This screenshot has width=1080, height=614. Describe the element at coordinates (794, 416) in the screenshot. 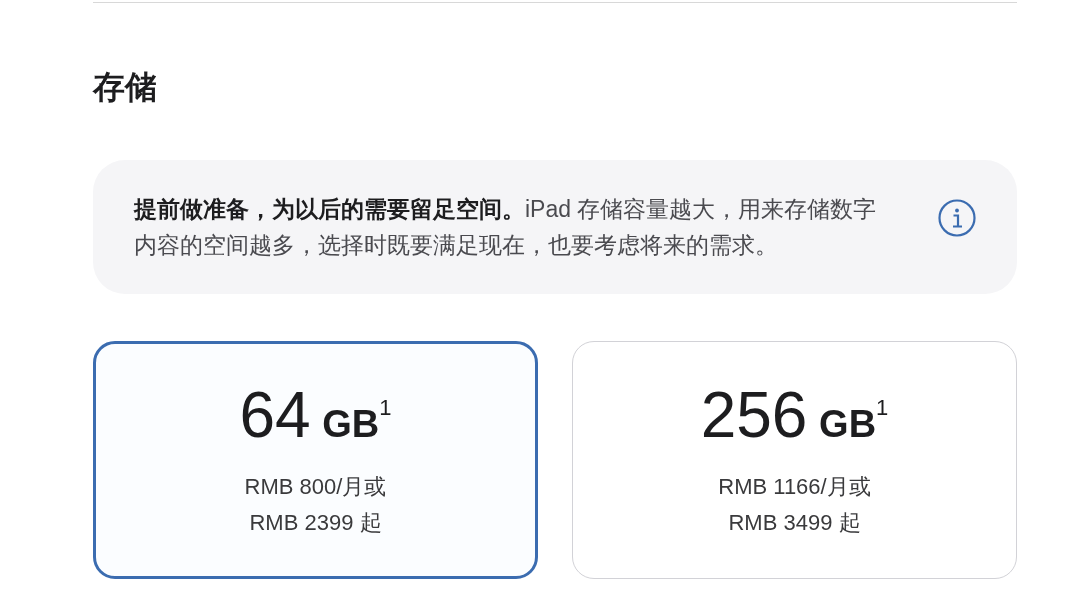

I see `capacity-label: 256 GB$^{1}$` at that location.